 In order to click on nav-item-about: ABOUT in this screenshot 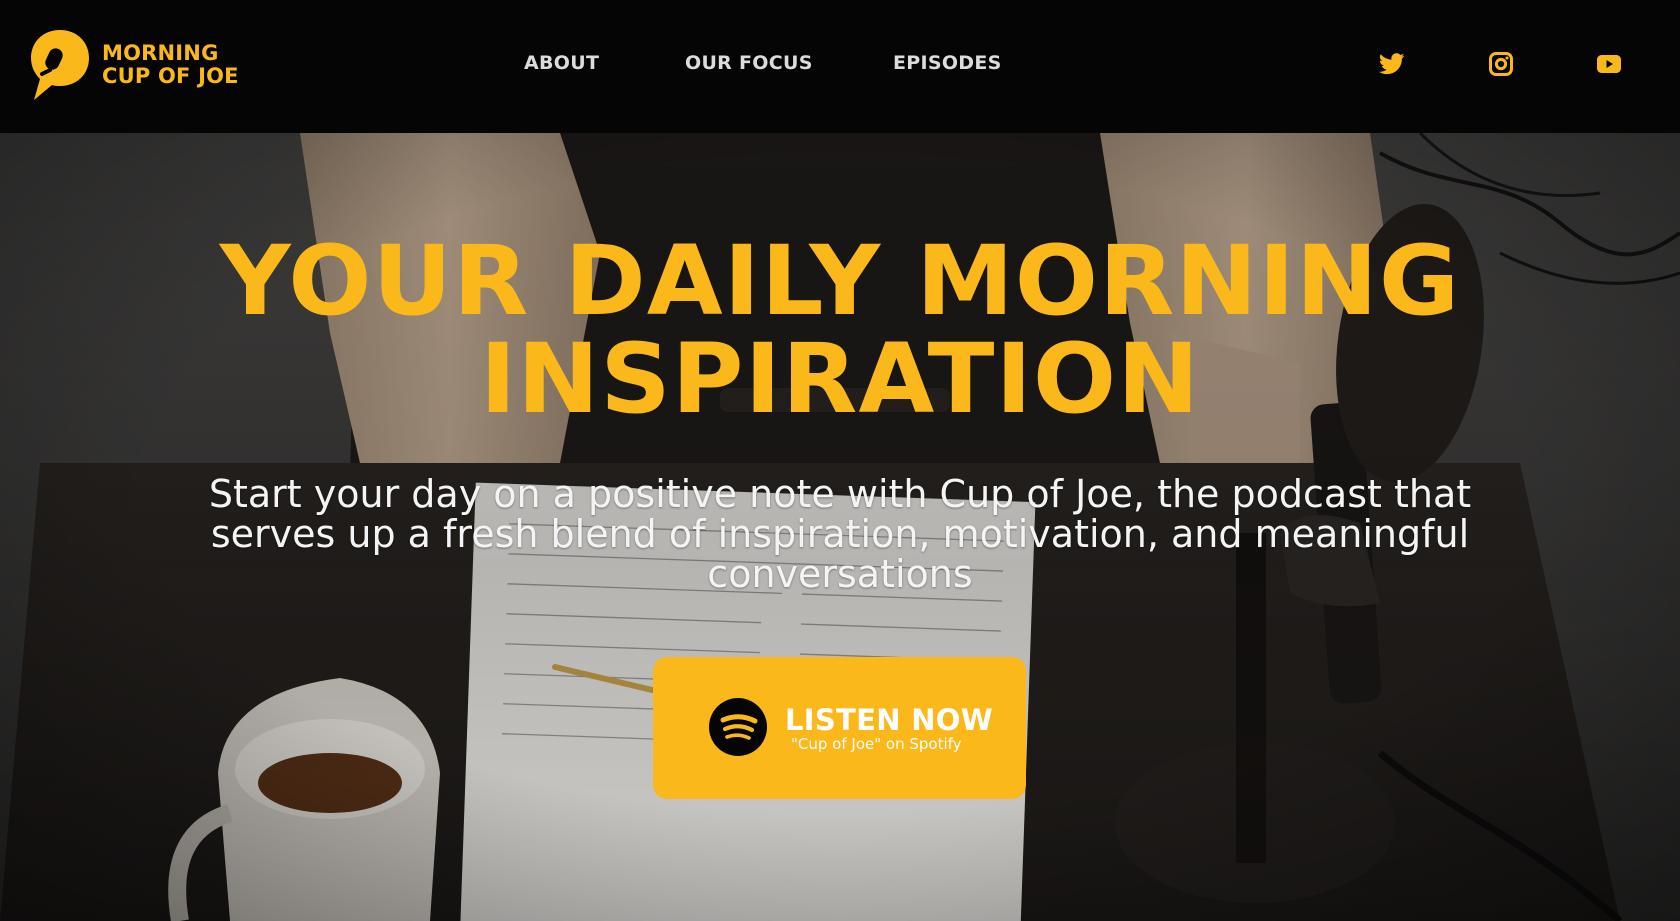, I will do `click(561, 63)`.